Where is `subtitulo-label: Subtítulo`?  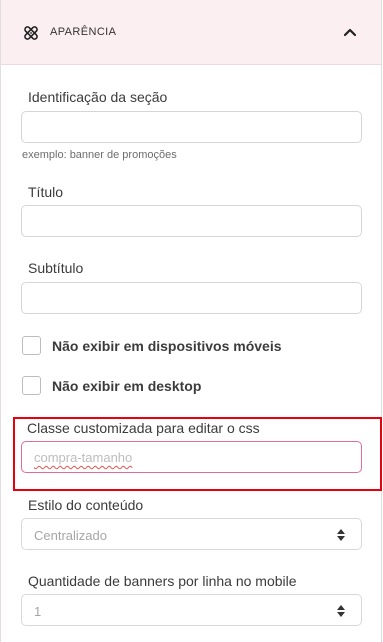 subtitulo-label: Subtítulo is located at coordinates (56, 268).